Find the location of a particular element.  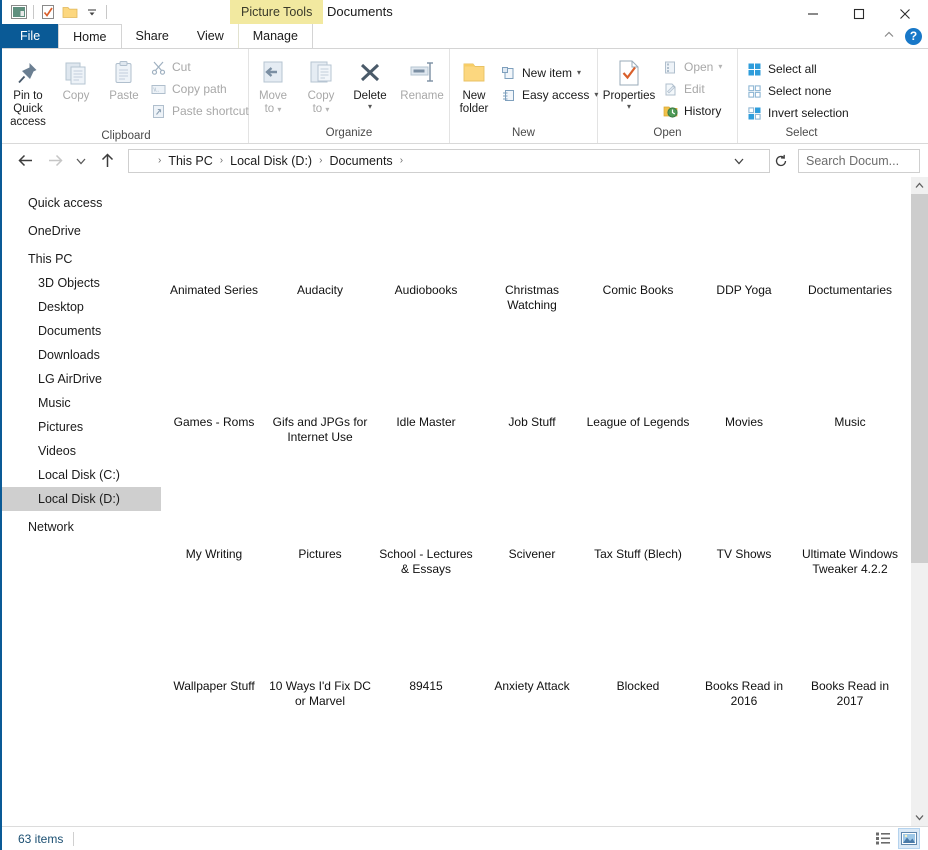

scroll-down-icon is located at coordinates (919, 817).